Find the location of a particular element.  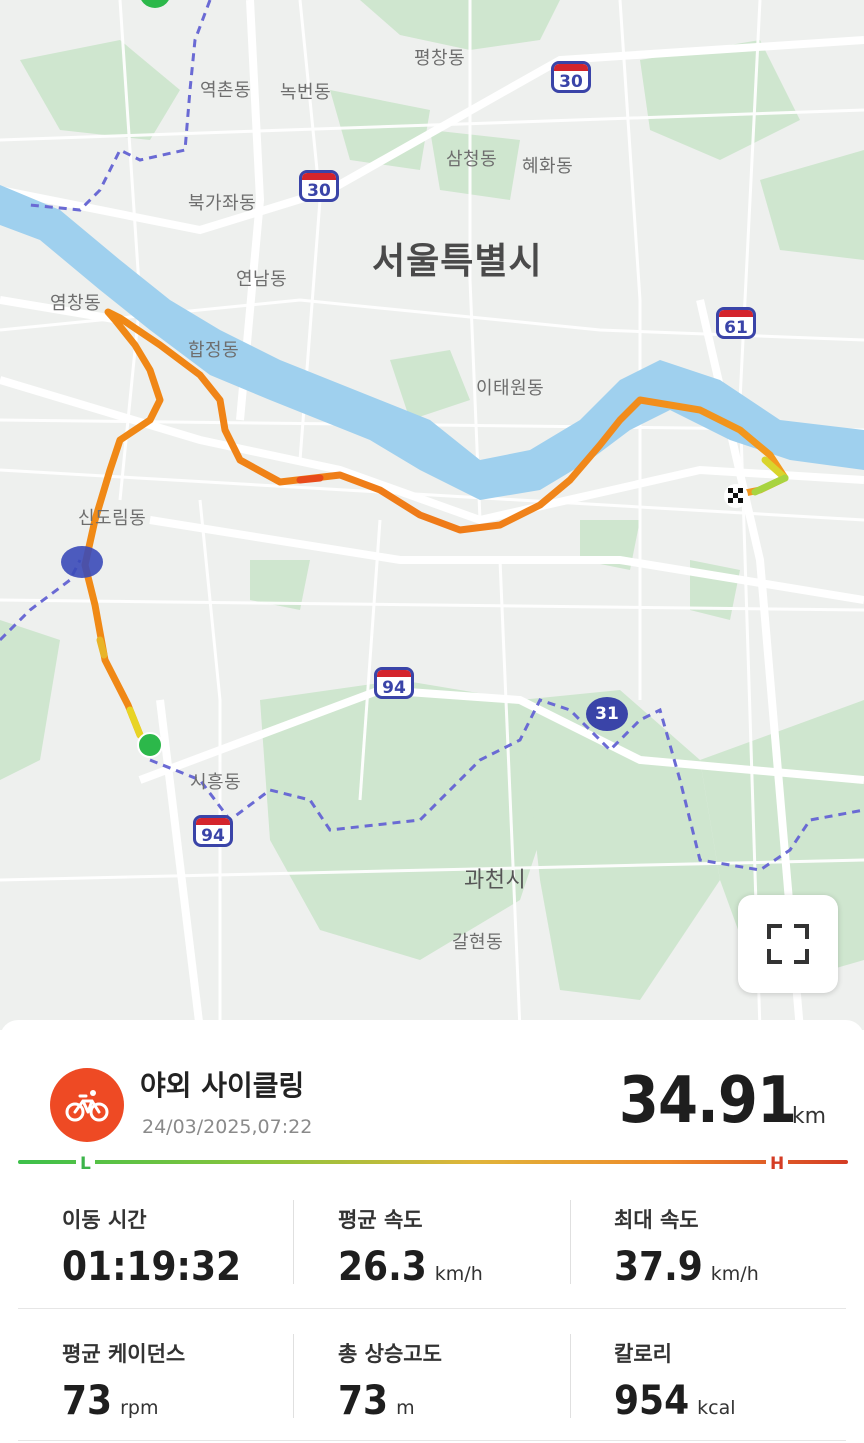

bicycle-icon is located at coordinates (87, 1106).